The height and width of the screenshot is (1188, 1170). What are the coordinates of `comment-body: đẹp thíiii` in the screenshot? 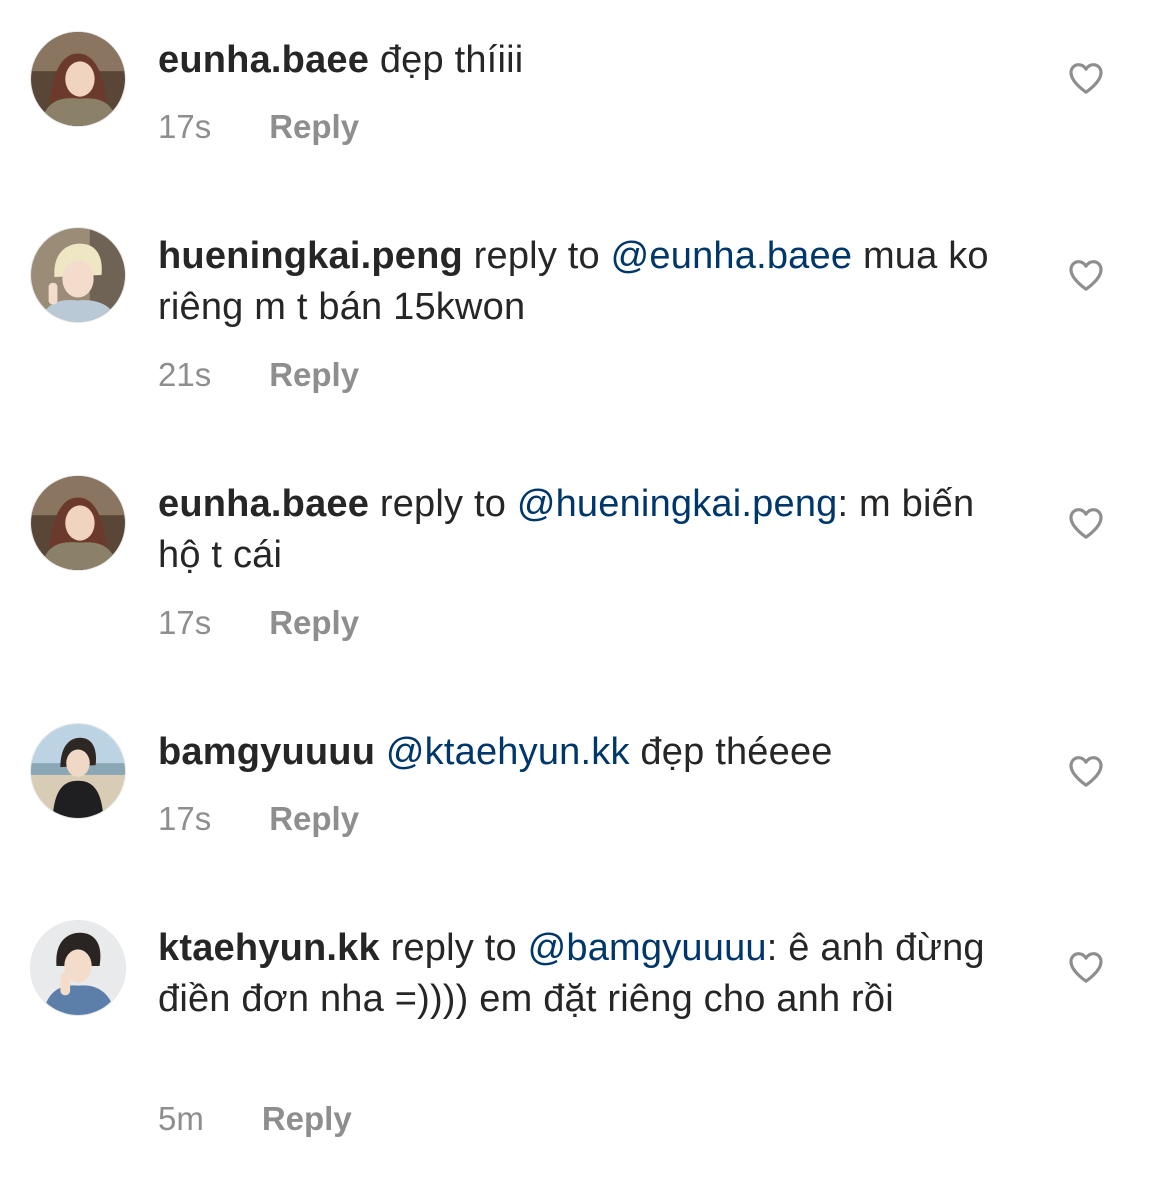 It's located at (446, 60).